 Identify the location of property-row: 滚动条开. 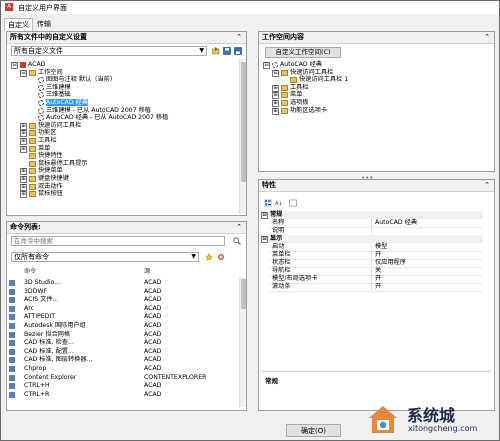
(375, 287).